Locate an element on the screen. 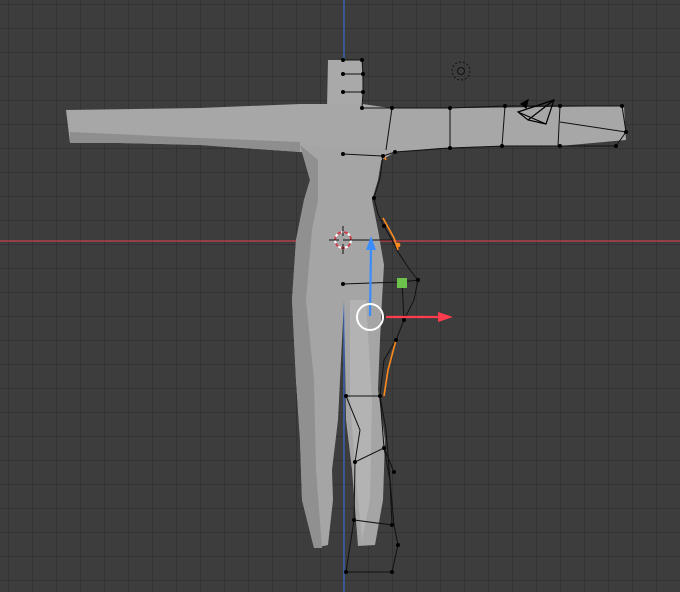  mesh-neck is located at coordinates (345, 84).